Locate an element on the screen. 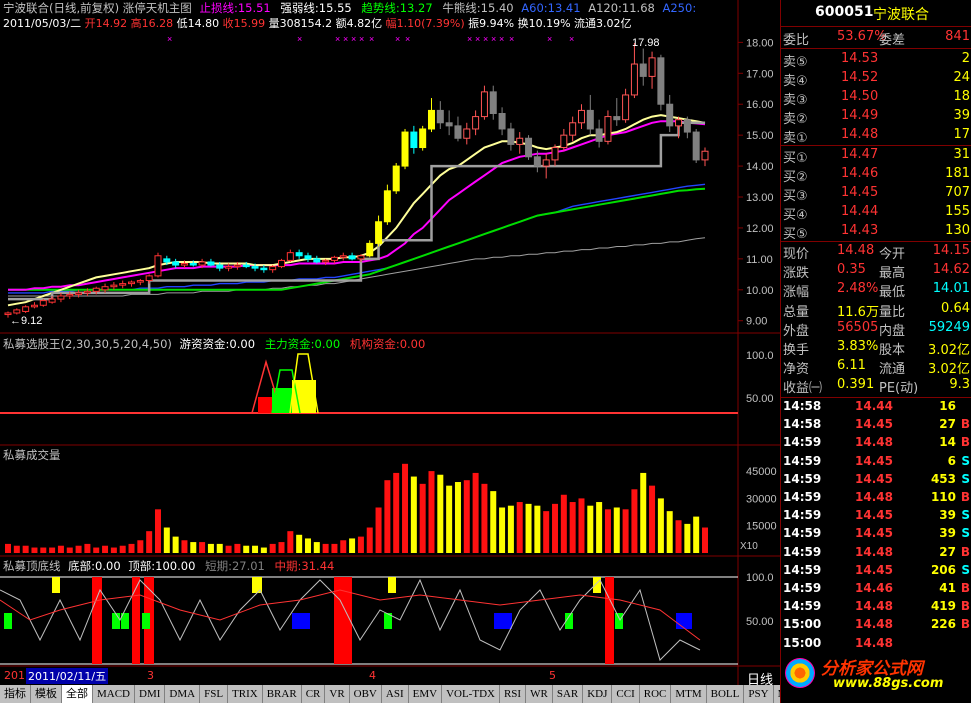 The width and height of the screenshot is (971, 703). bid-row: 买① 14.47 31 is located at coordinates (876, 156).